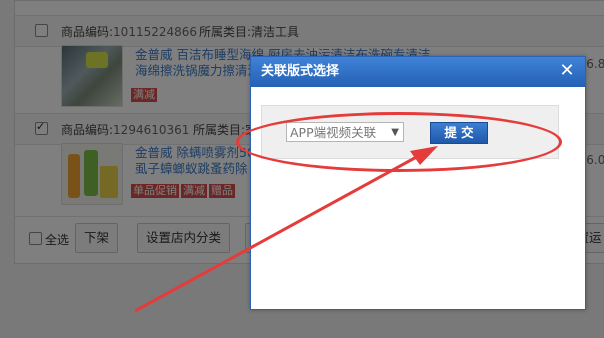 The height and width of the screenshot is (338, 604). Describe the element at coordinates (300, 71) in the screenshot. I see `dialog-title: 关联版式选择` at that location.